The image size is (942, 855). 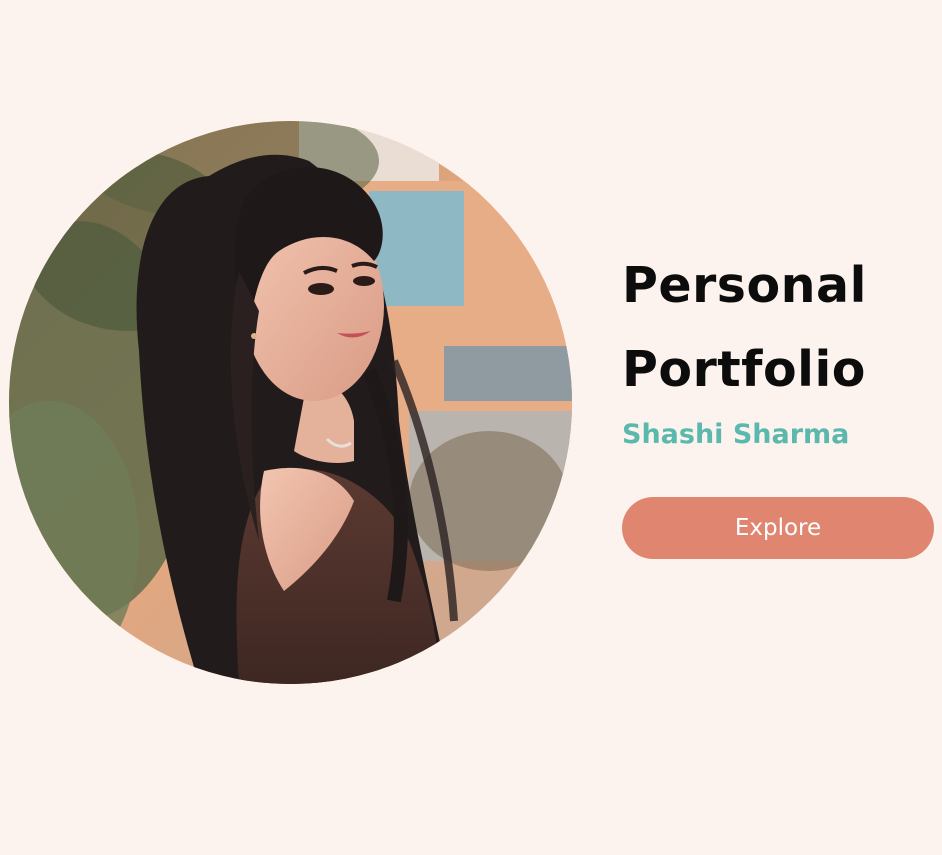 What do you see at coordinates (736, 434) in the screenshot?
I see `owner-name: Shashi Sharma` at bounding box center [736, 434].